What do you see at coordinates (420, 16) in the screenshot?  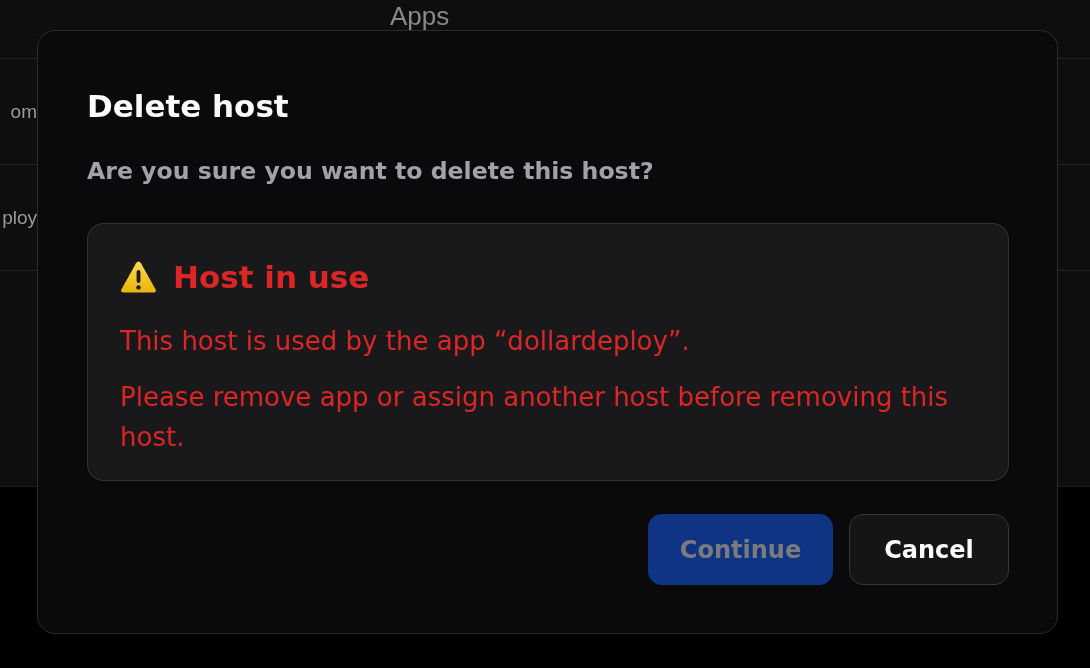 I see `column-header: Apps` at bounding box center [420, 16].